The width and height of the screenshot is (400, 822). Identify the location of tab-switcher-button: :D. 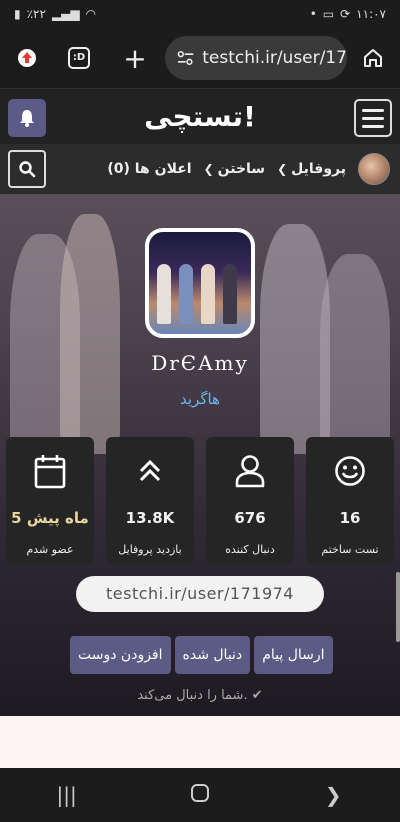
(79, 58).